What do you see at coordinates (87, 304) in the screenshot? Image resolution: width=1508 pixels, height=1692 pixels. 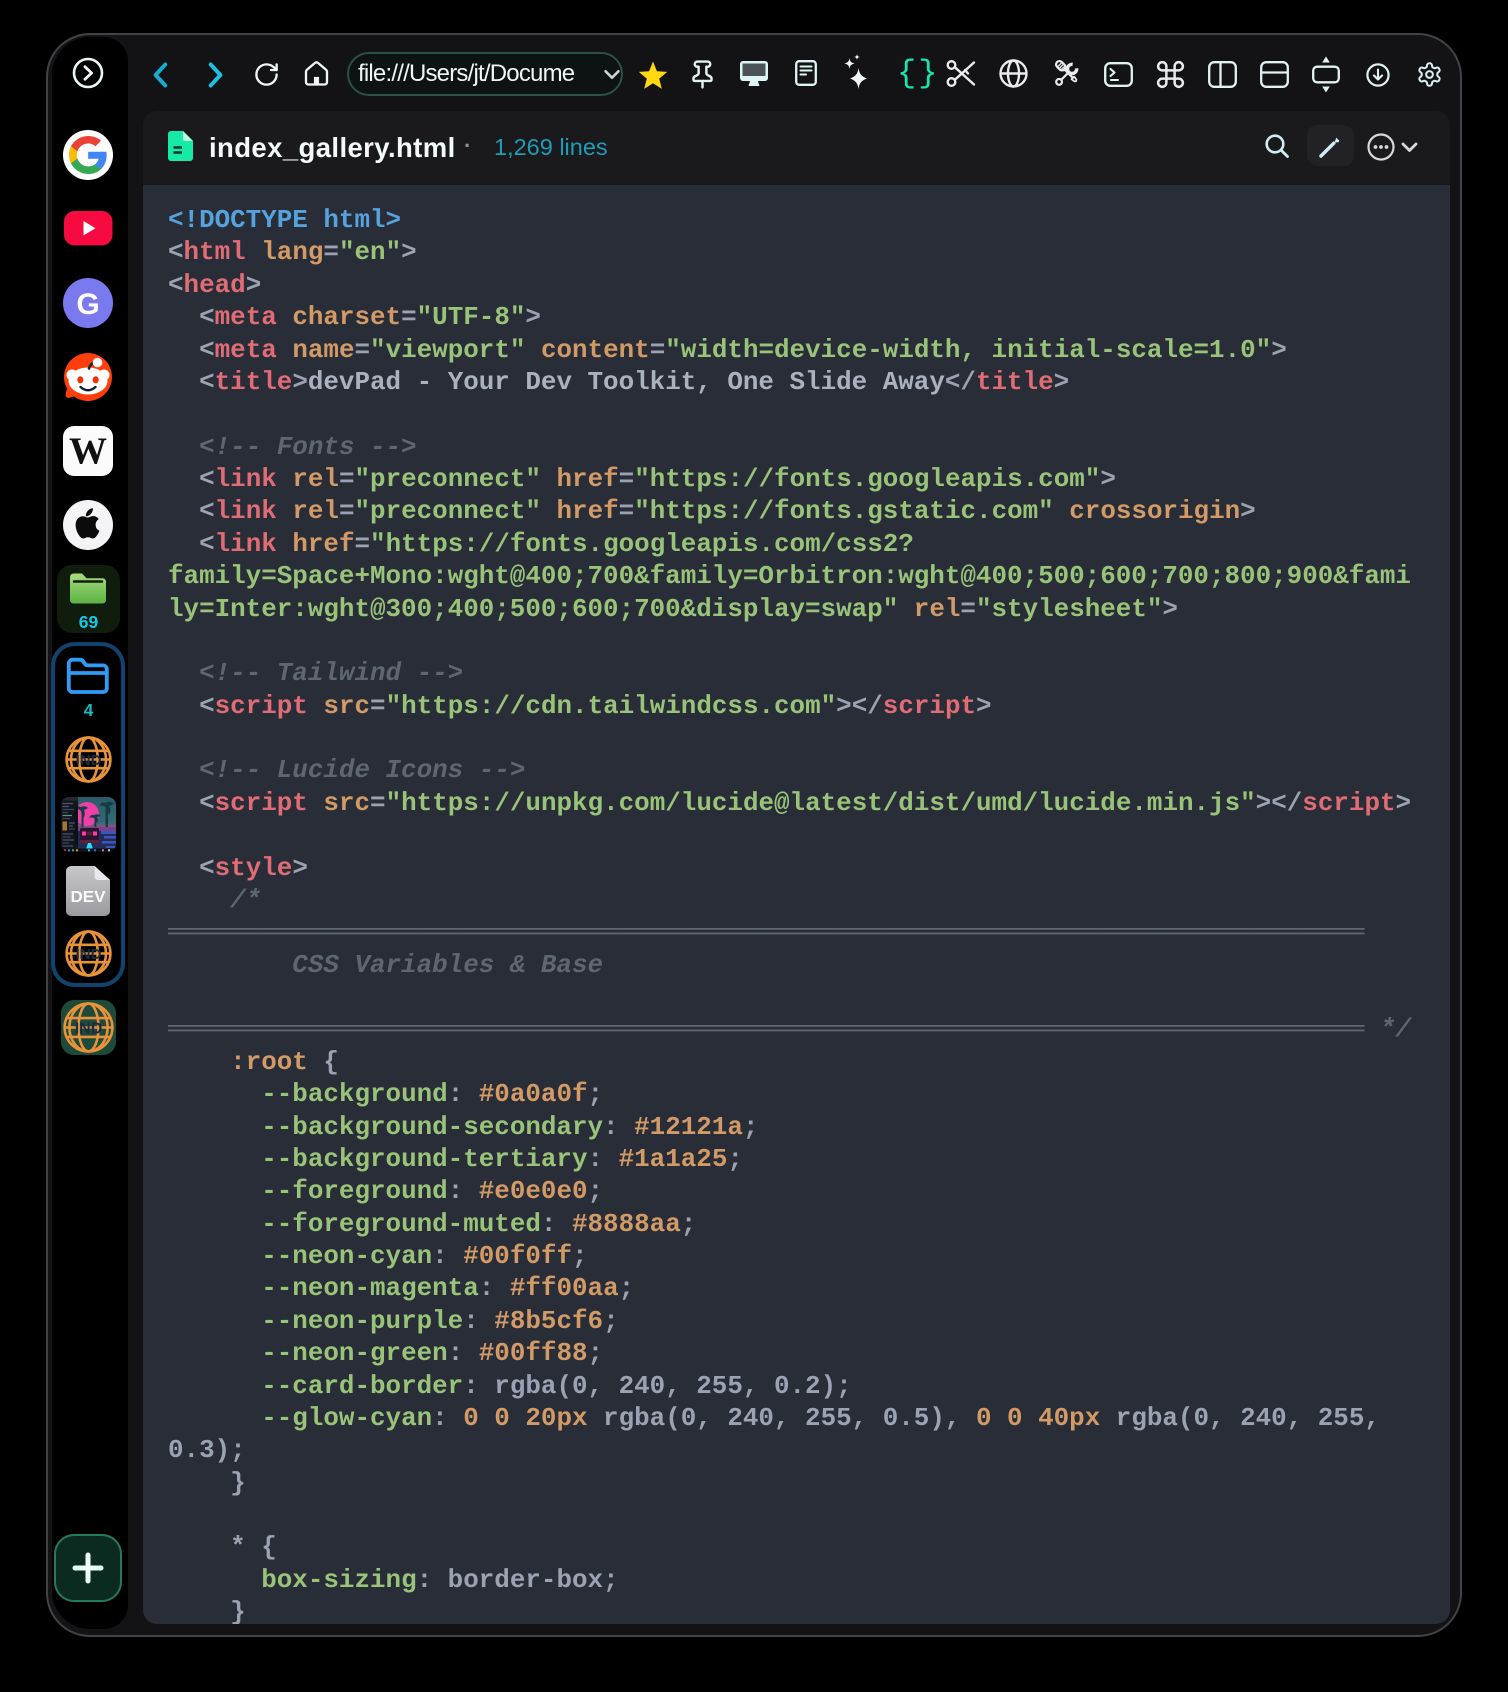 I see `svg-text: G` at bounding box center [87, 304].